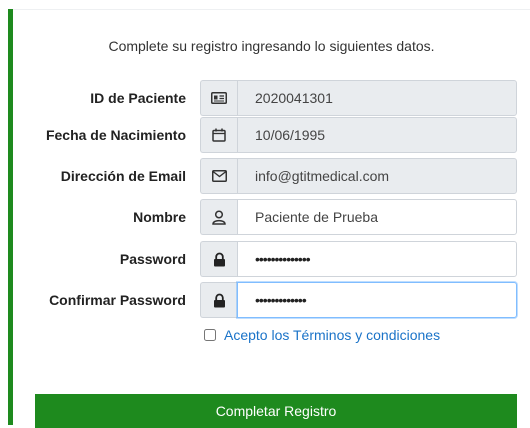 The width and height of the screenshot is (530, 428). I want to click on patient-id-field, so click(377, 98).